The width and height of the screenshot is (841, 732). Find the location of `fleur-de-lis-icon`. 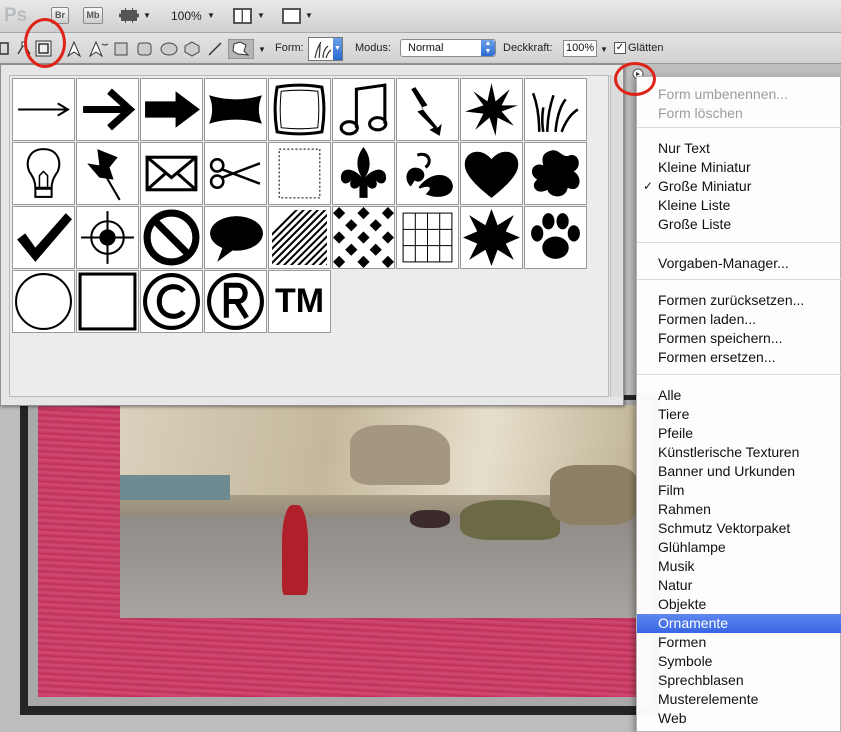

fleur-de-lis-icon is located at coordinates (363, 172).